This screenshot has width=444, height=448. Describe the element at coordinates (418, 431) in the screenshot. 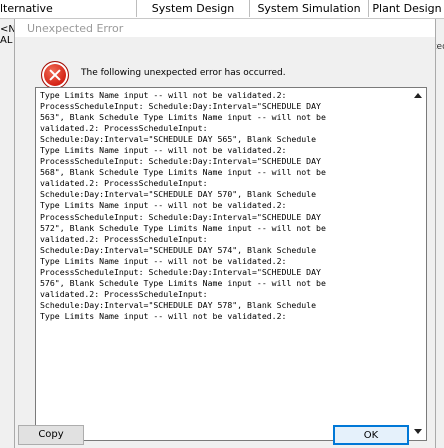

I see `scroll-down-icon` at that location.